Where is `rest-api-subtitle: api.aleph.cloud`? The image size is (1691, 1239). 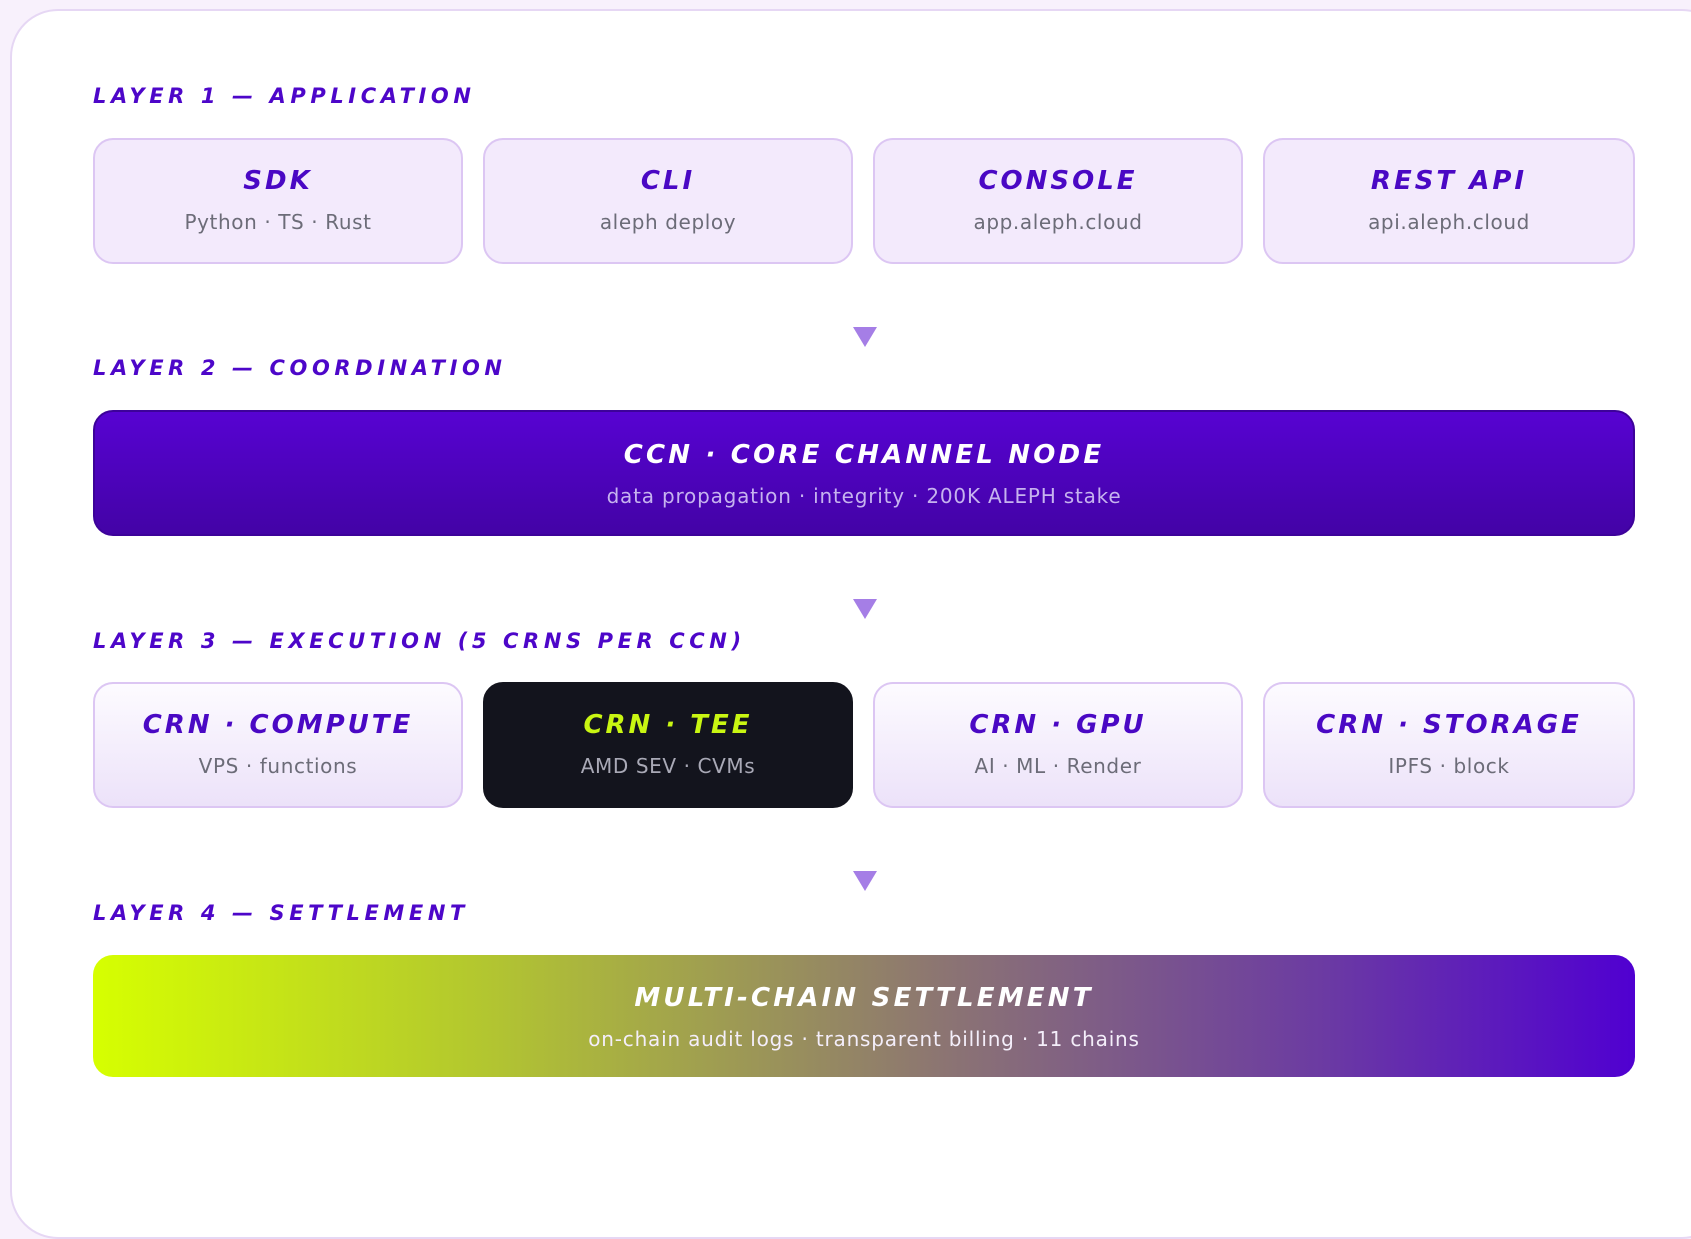 rest-api-subtitle: api.aleph.cloud is located at coordinates (1449, 222).